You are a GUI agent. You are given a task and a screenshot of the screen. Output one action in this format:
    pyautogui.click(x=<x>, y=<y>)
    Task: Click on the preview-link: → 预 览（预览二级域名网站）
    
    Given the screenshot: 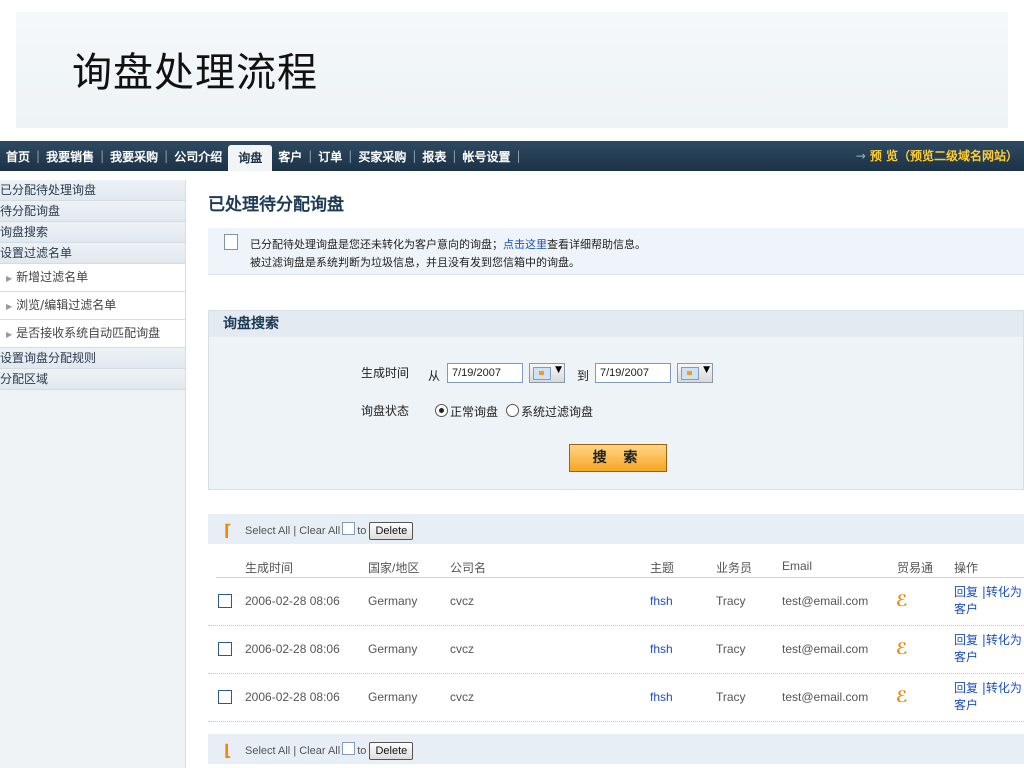 What is the action you would take?
    pyautogui.click(x=937, y=156)
    